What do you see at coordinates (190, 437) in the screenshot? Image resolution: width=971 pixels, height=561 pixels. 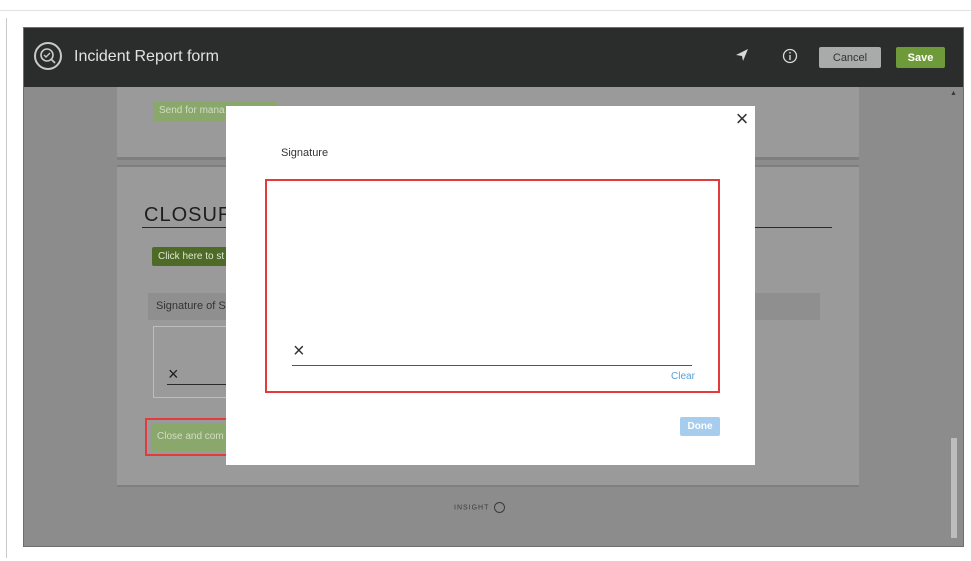 I see `highlight-outline` at bounding box center [190, 437].